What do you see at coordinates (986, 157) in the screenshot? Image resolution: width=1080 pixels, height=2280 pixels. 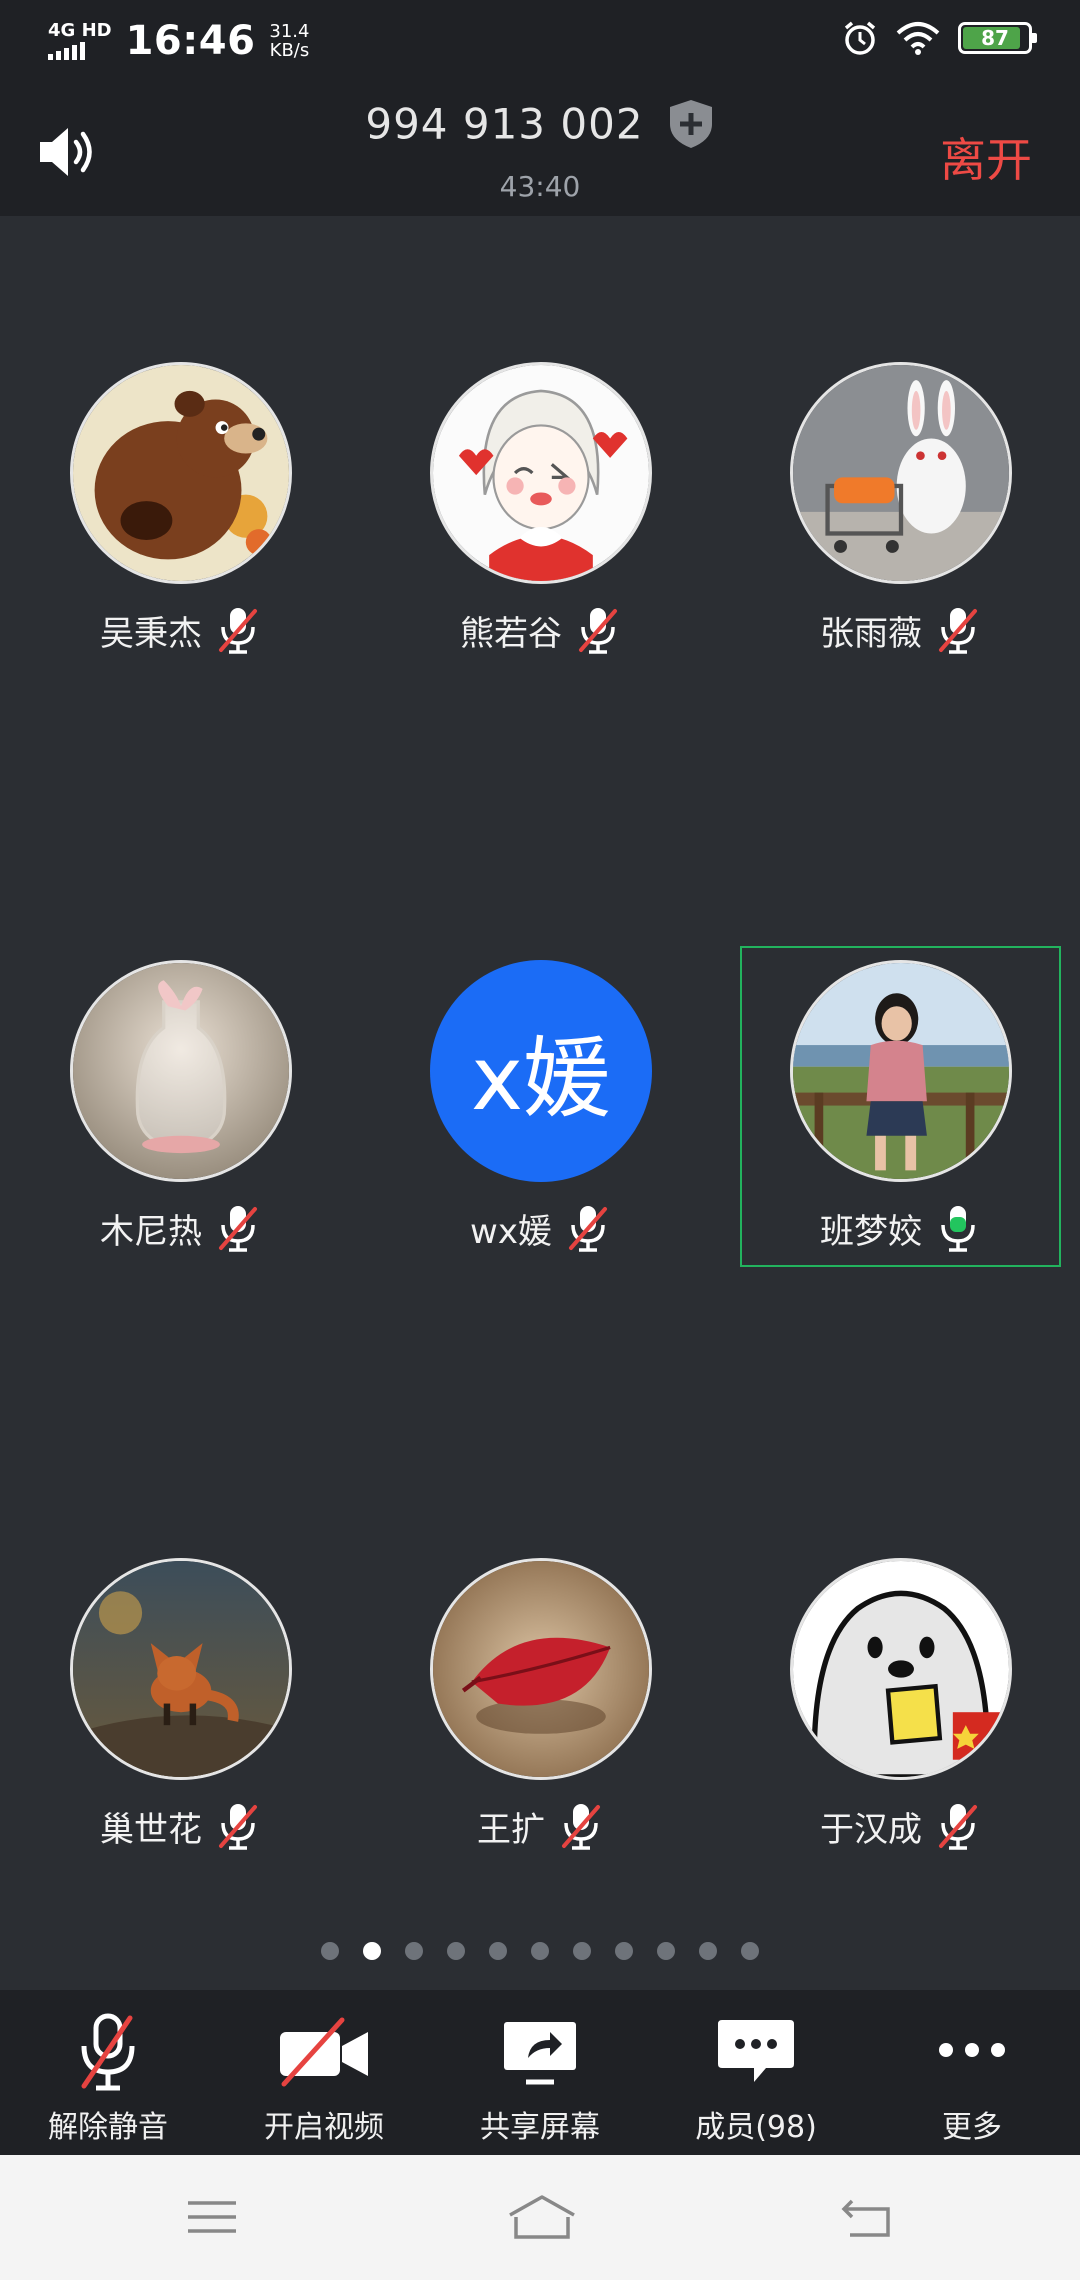 I see `leave-button: 离开` at bounding box center [986, 157].